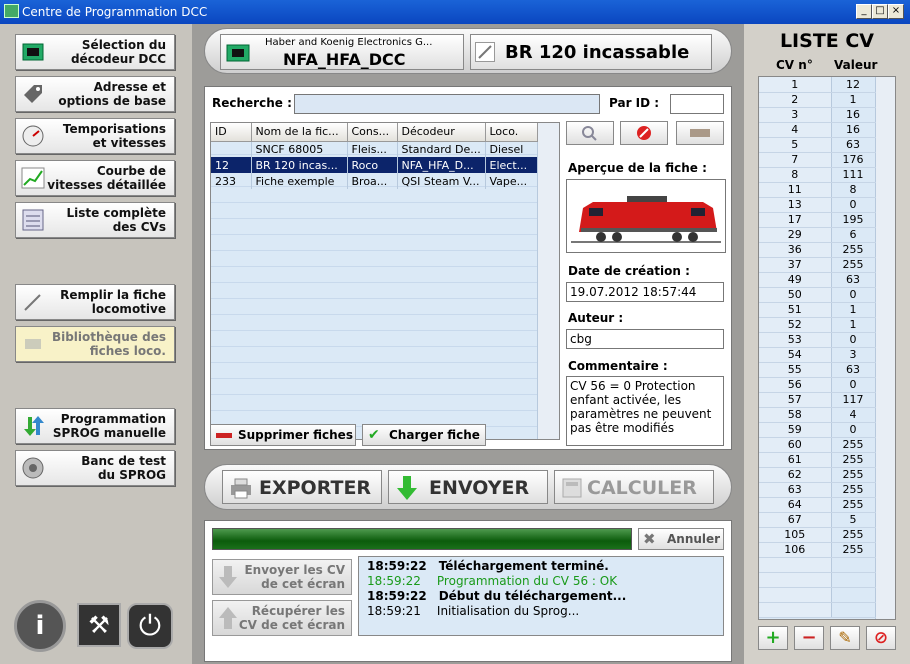 The height and width of the screenshot is (664, 910). Describe the element at coordinates (817, 505) in the screenshot. I see `cv-row: 64 255` at that location.